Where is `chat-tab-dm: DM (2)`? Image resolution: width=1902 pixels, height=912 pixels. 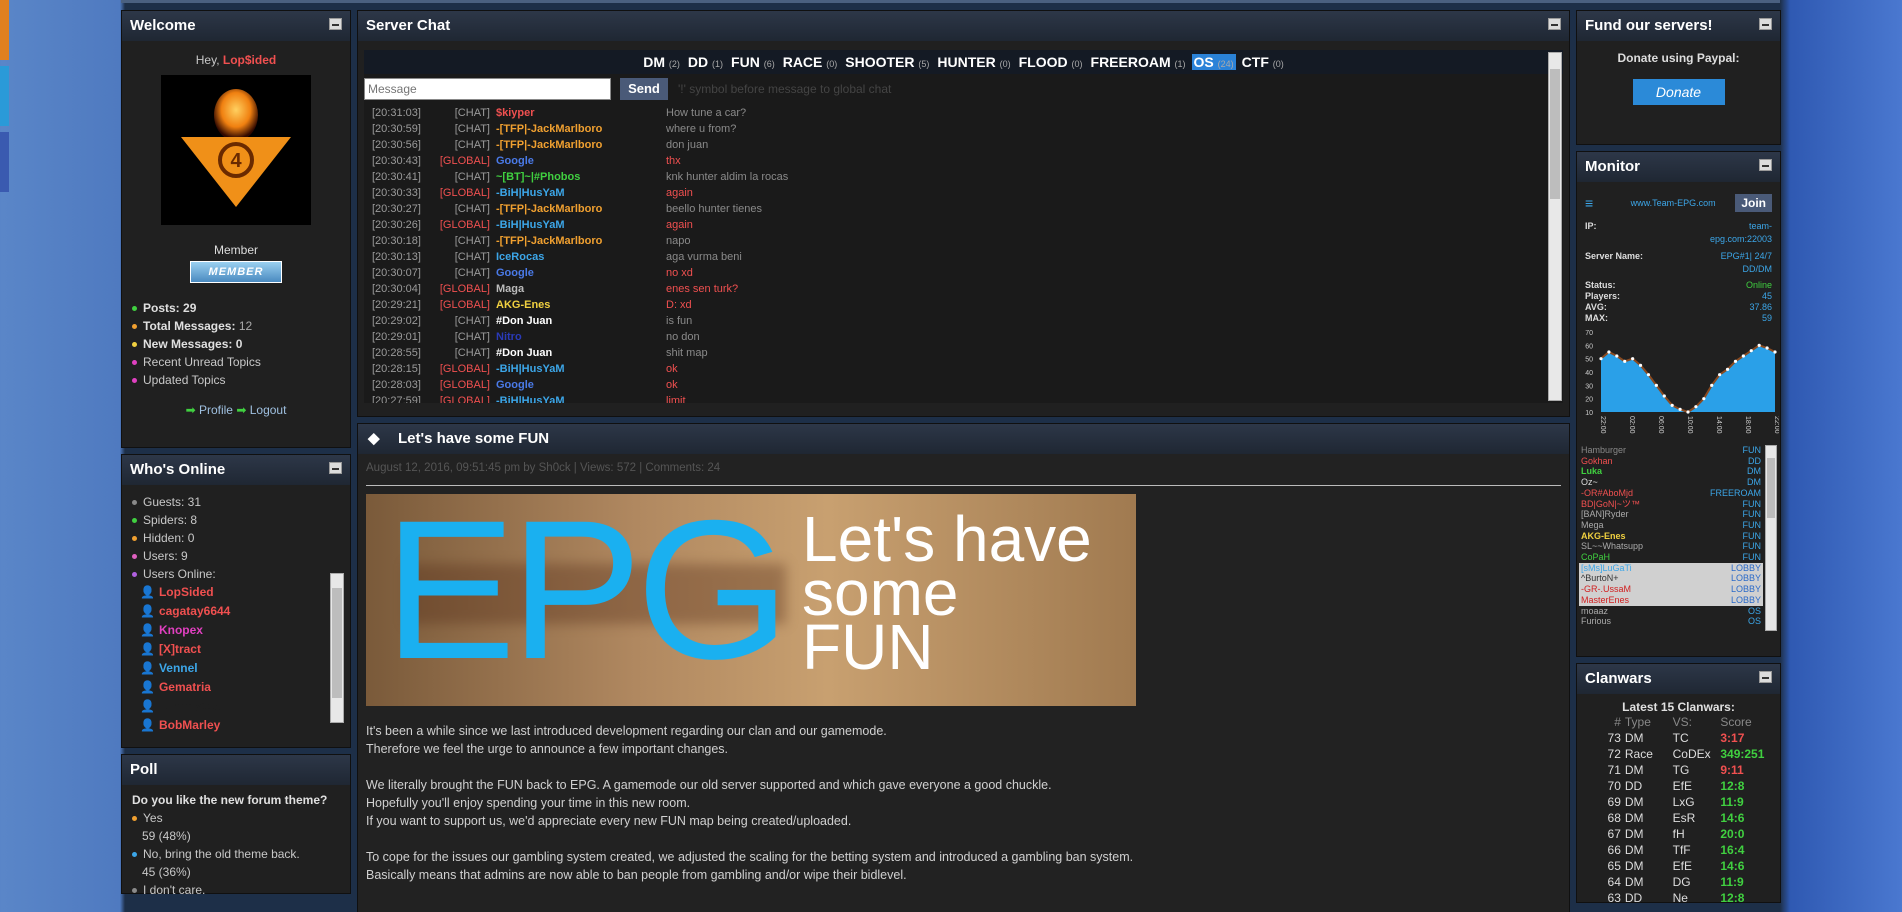 chat-tab-dm: DM (2) is located at coordinates (661, 62).